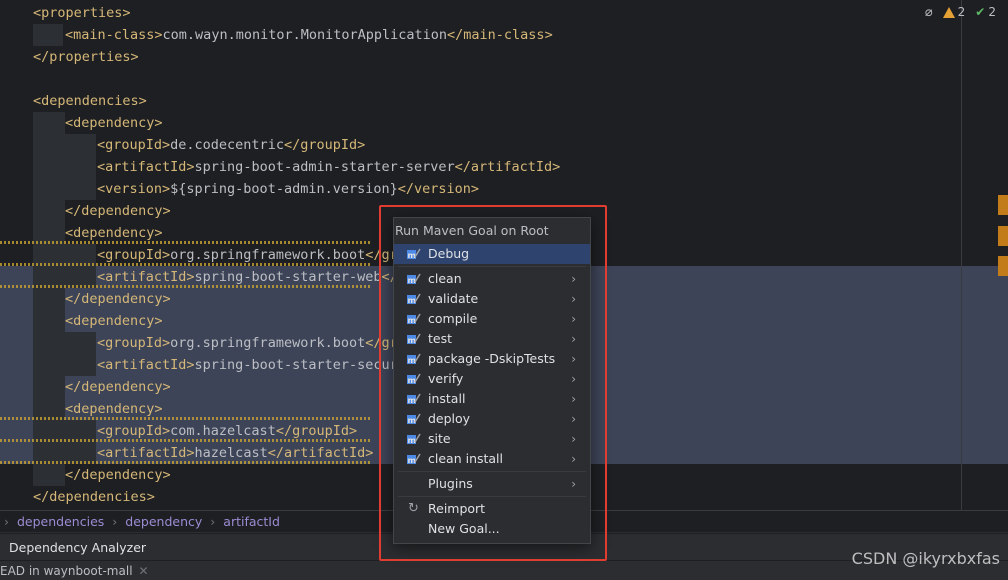 This screenshot has height=580, width=1008. I want to click on double-check-icon: ✔, so click(980, 12).